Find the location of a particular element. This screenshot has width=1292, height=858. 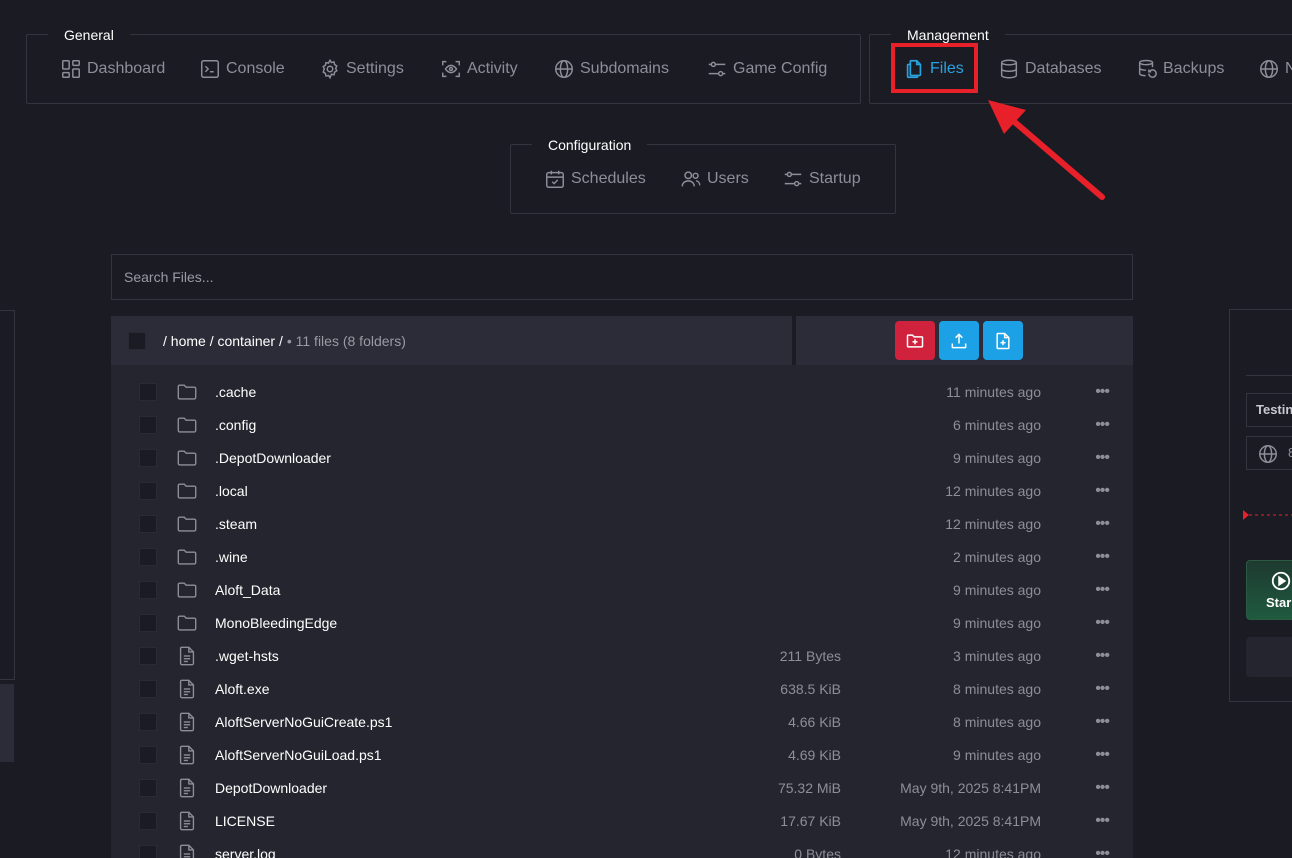

nav-item-network: N is located at coordinates (1275, 69).